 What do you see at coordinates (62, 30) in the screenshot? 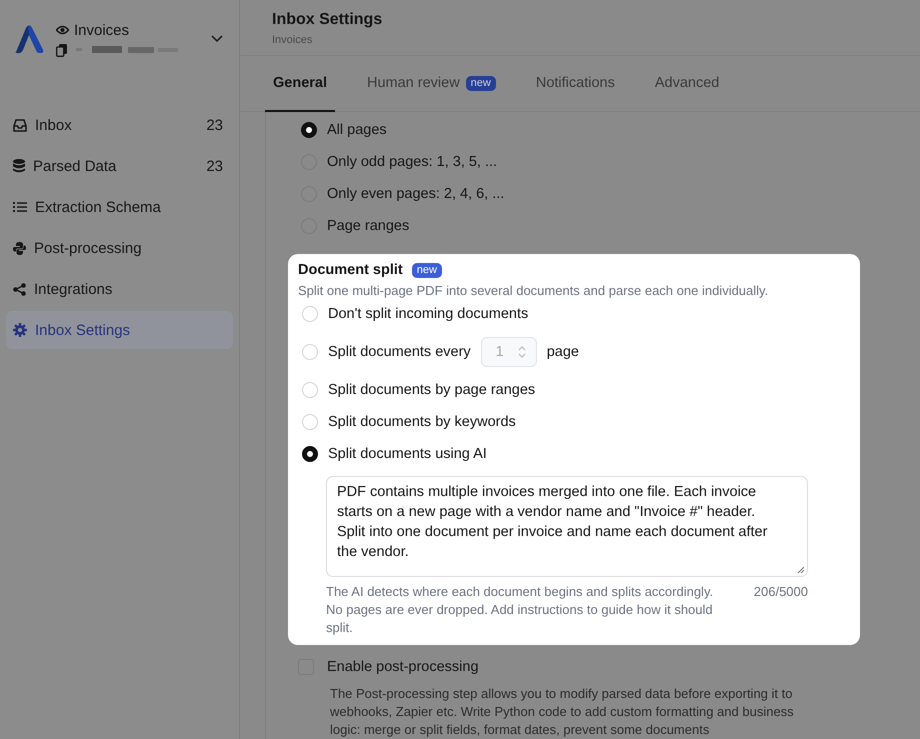
I see `eye-icon` at bounding box center [62, 30].